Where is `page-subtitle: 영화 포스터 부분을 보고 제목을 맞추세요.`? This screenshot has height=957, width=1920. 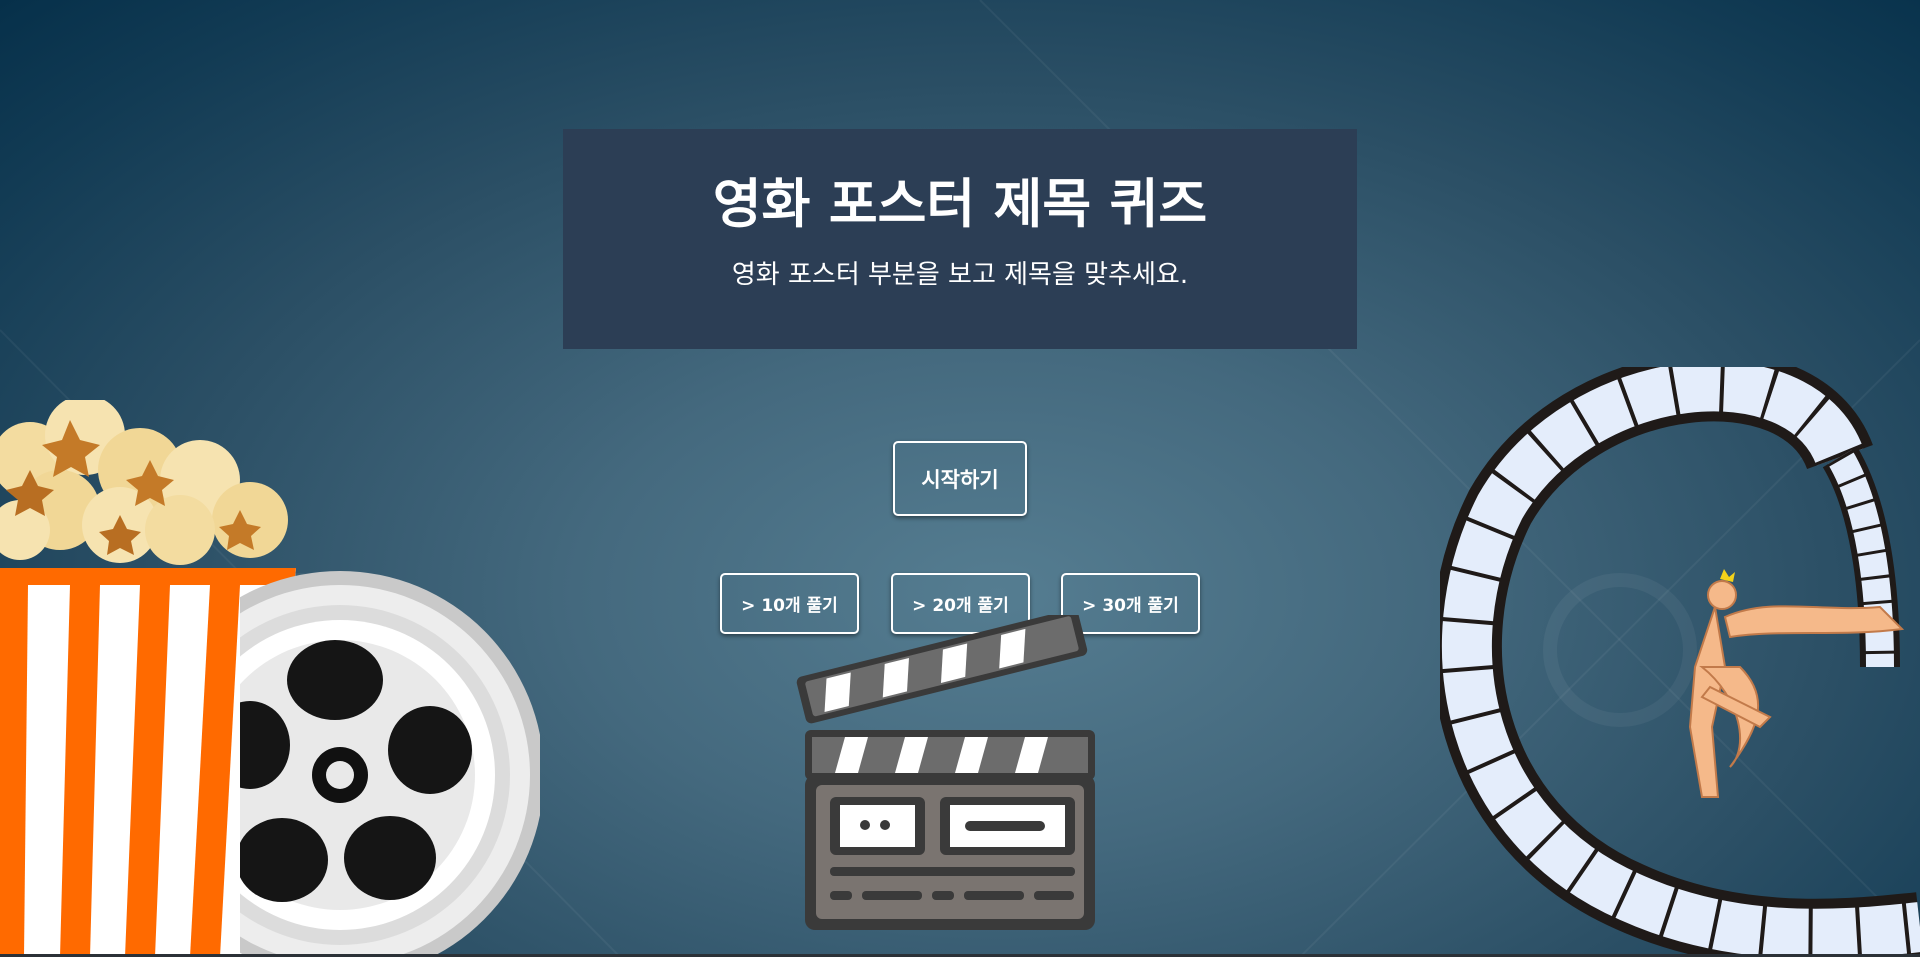
page-subtitle: 영화 포스터 부분을 보고 제목을 맞추세요. is located at coordinates (960, 274).